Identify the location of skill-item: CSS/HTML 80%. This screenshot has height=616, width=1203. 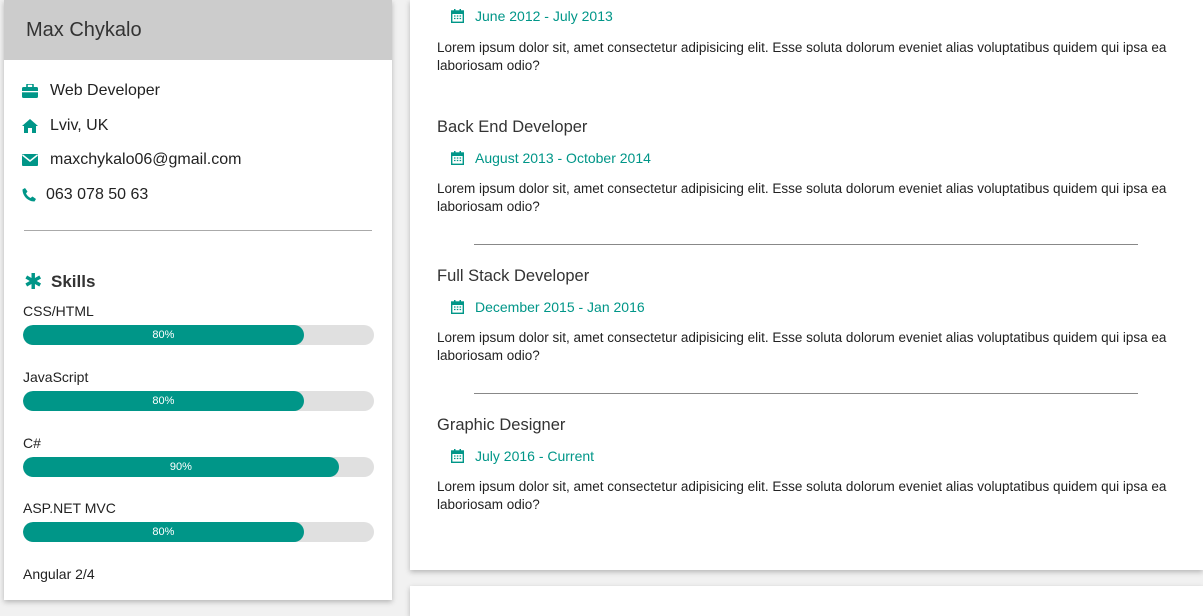
(207, 336).